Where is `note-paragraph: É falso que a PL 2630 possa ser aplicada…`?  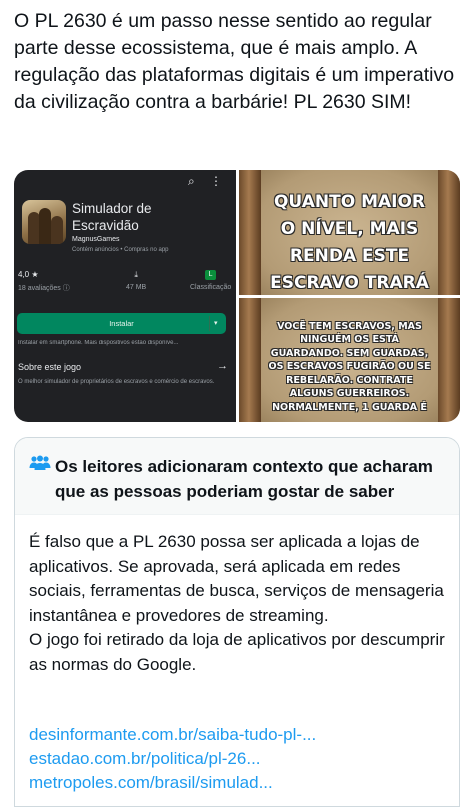
note-paragraph: É falso que a PL 2630 possa ser aplicada… is located at coordinates (236, 578).